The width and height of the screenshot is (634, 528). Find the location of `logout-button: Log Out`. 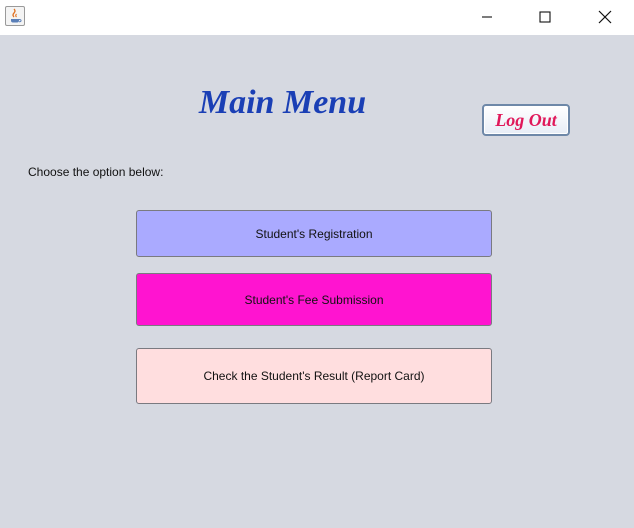

logout-button: Log Out is located at coordinates (526, 120).